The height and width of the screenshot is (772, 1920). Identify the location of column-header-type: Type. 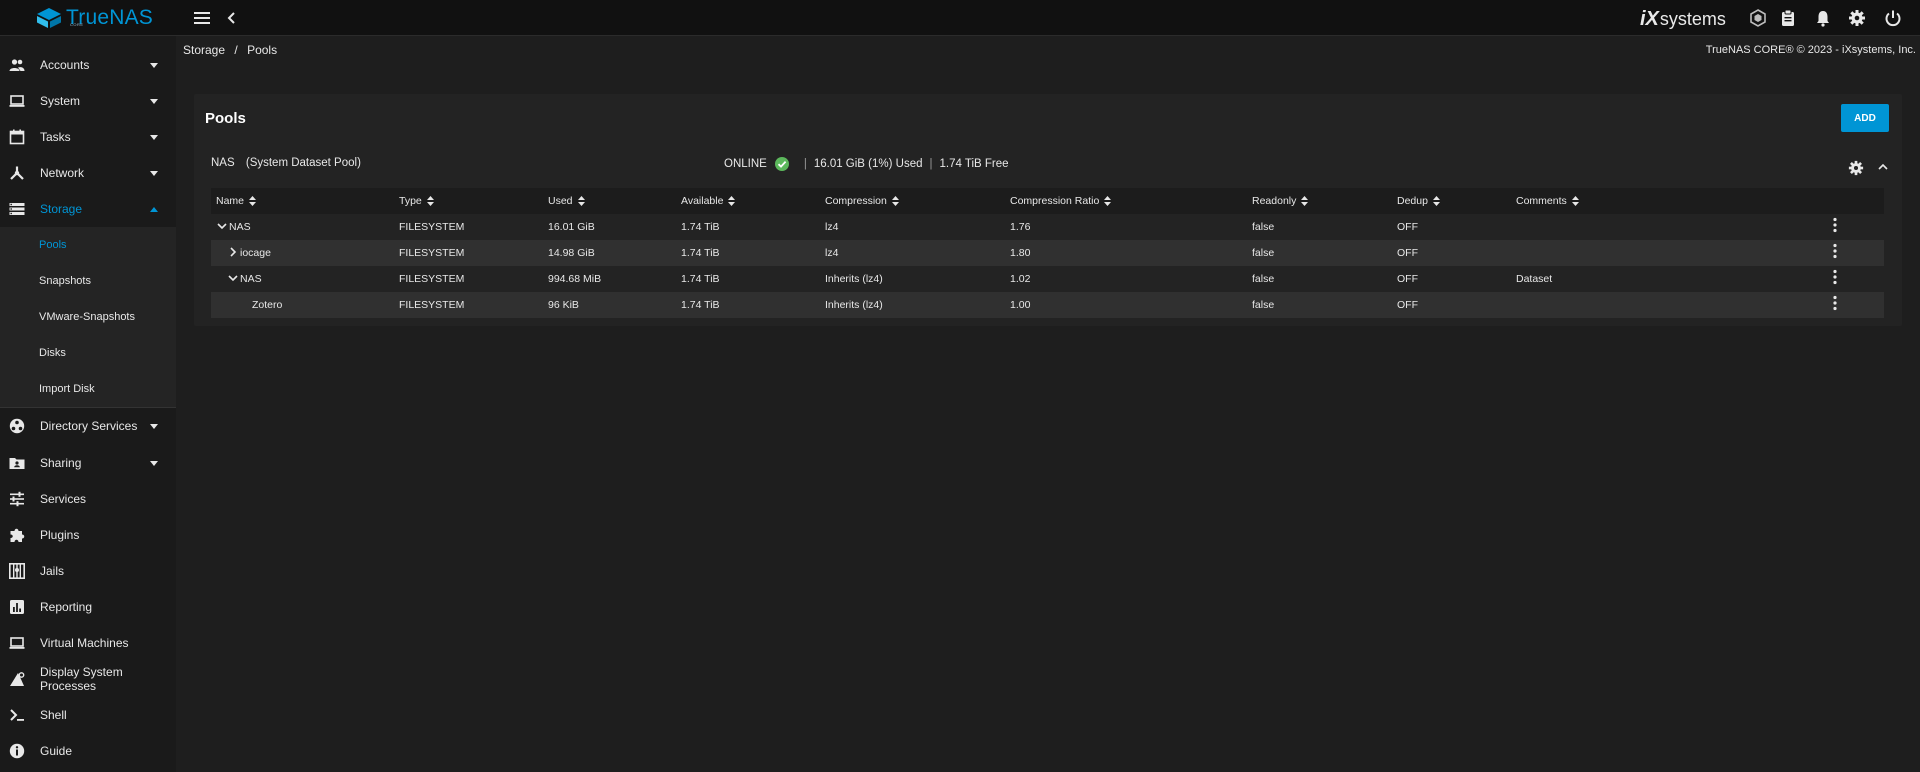
(416, 201).